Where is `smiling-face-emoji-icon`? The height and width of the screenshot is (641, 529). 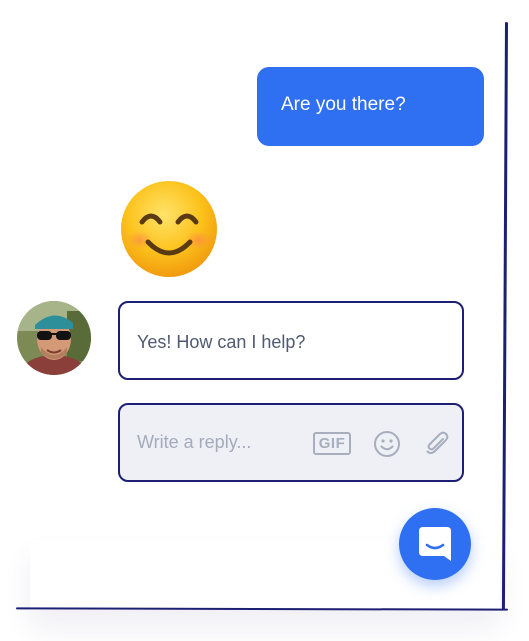 smiling-face-emoji-icon is located at coordinates (169, 229).